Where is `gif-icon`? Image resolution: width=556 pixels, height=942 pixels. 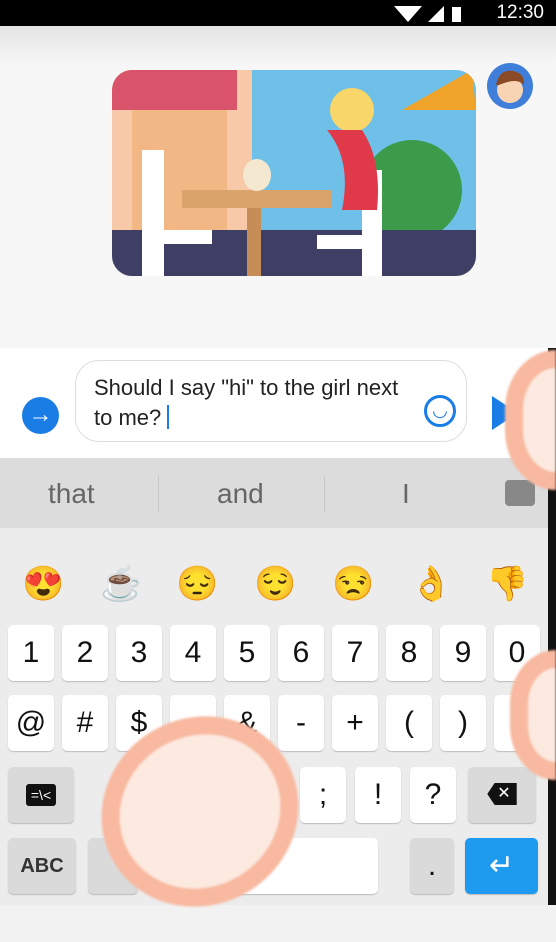
gif-icon is located at coordinates (520, 493).